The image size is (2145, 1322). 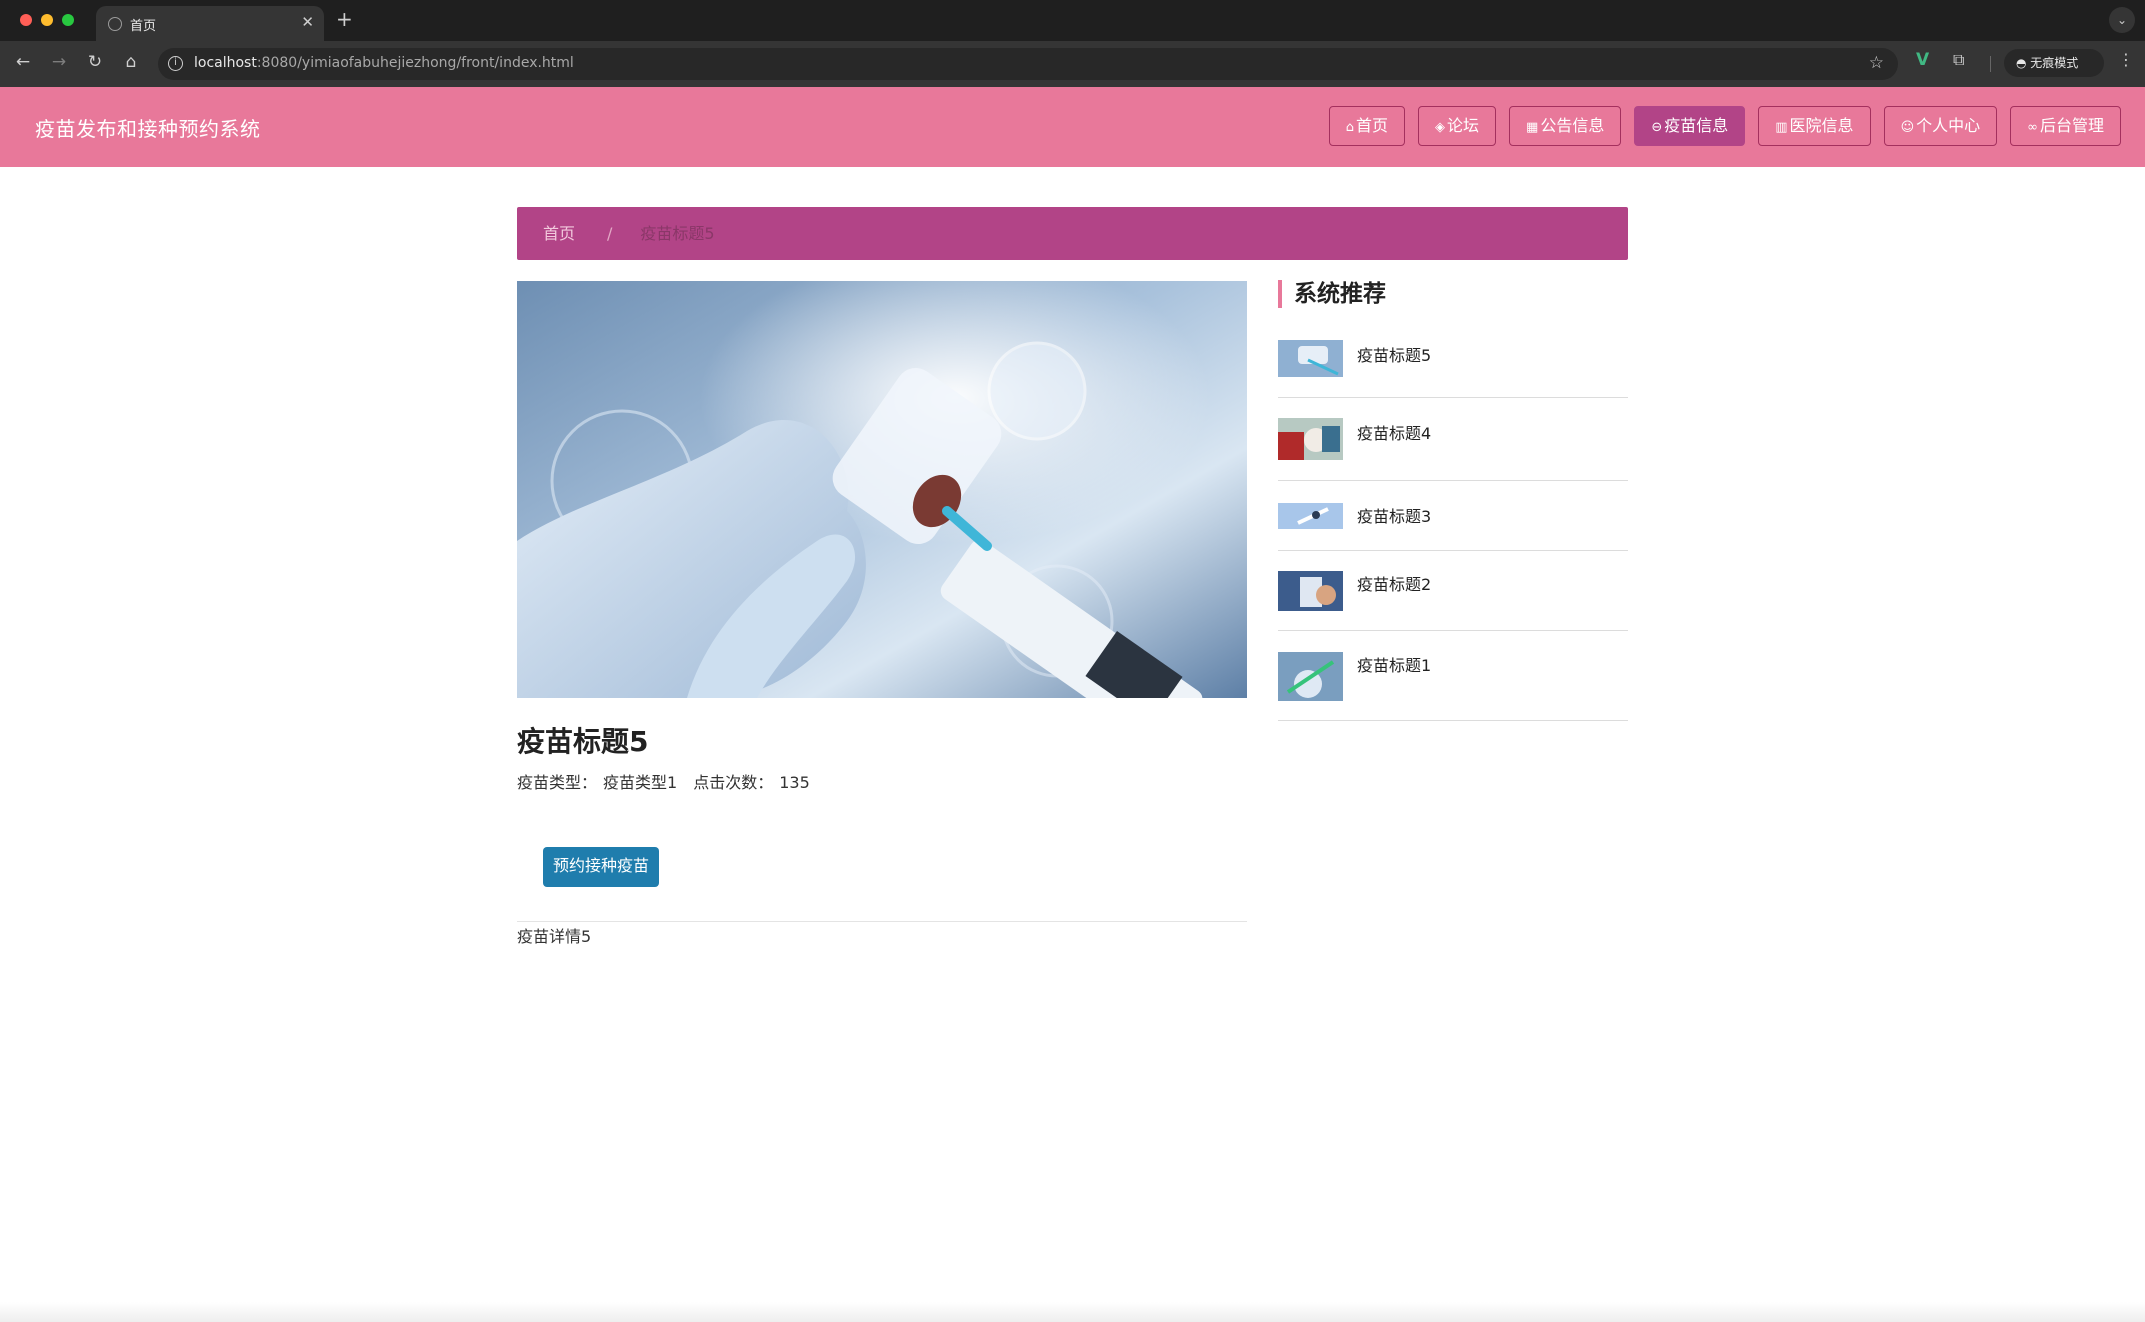 What do you see at coordinates (2023, 63) in the screenshot?
I see `incognito-icon: ◓` at bounding box center [2023, 63].